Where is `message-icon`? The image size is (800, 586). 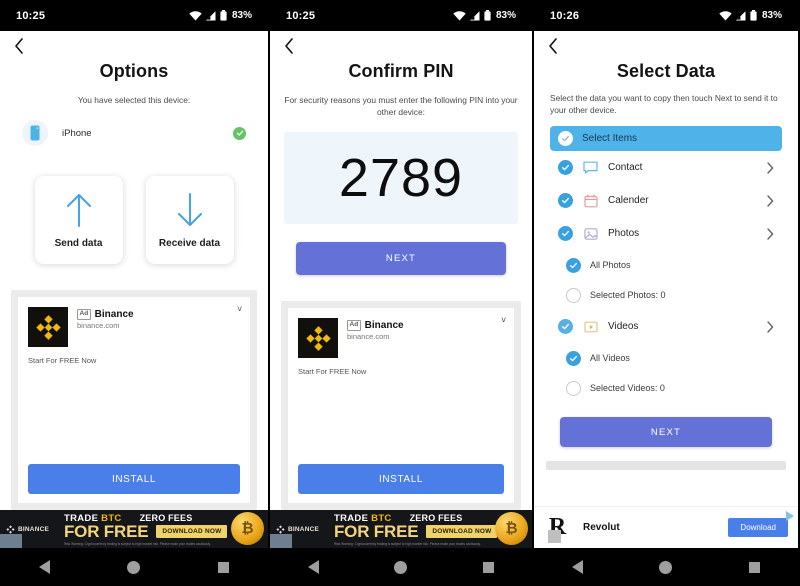 message-icon is located at coordinates (590, 168).